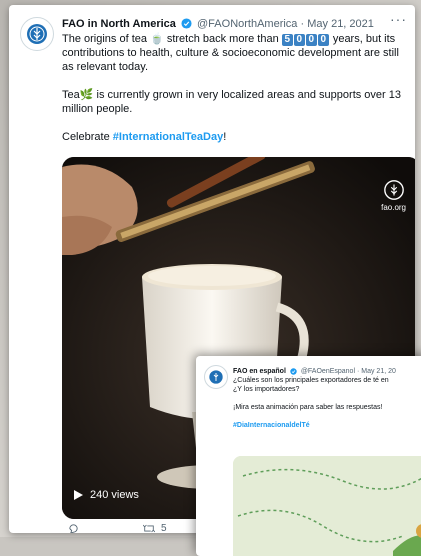  Describe the element at coordinates (86, 95) in the screenshot. I see `tea-plant-emoji-icon: 🌿` at that location.